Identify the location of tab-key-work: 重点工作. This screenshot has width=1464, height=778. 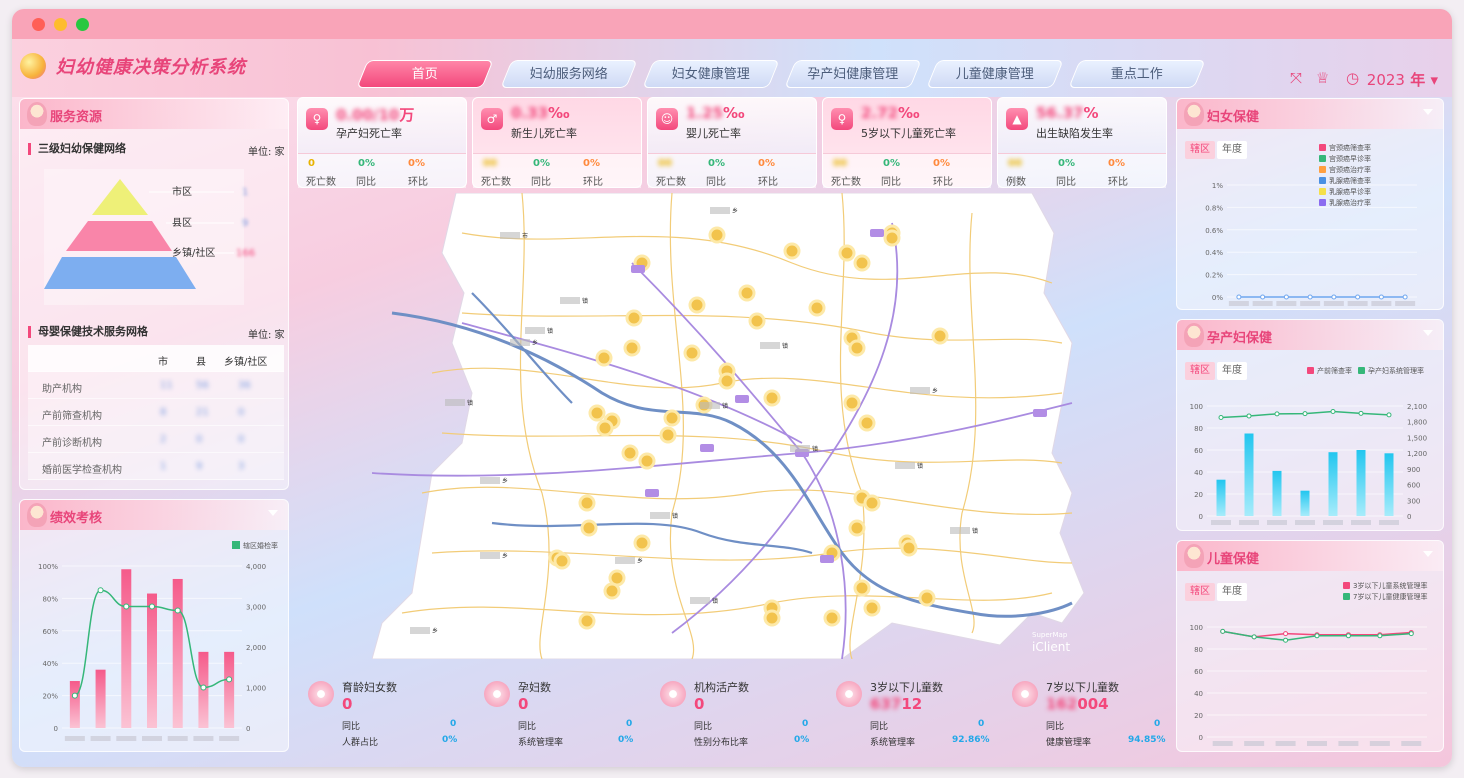
(1137, 74).